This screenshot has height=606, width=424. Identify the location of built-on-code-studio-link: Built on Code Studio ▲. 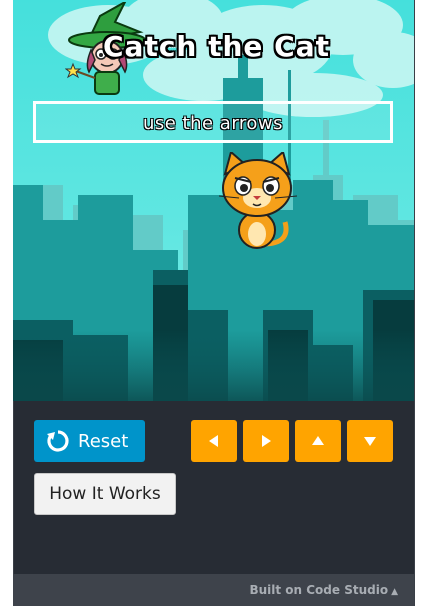
(323, 590).